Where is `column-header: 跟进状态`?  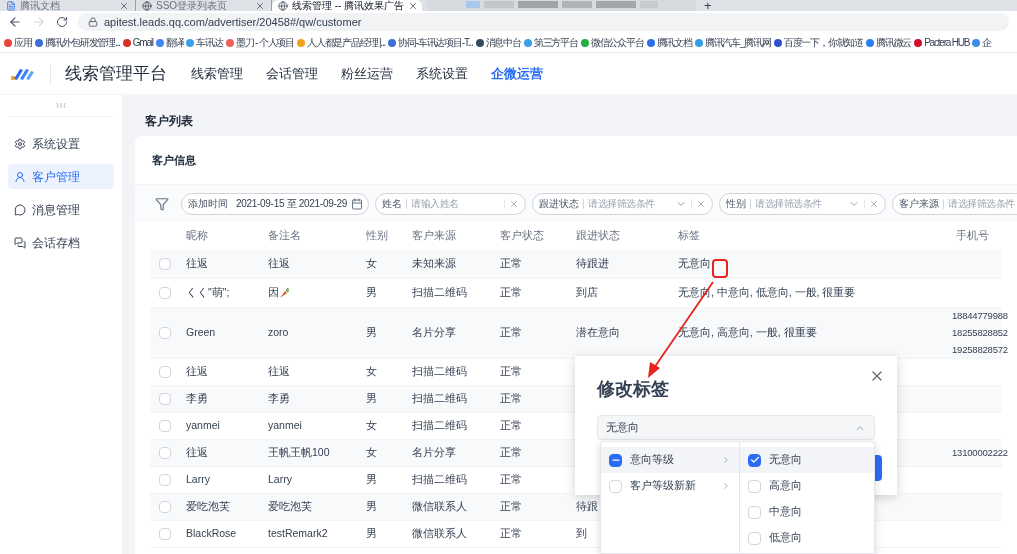
column-header: 跟进状态 is located at coordinates (598, 236).